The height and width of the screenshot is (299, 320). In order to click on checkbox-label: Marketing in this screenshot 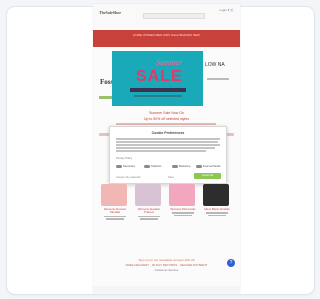, I will do `click(185, 167)`.